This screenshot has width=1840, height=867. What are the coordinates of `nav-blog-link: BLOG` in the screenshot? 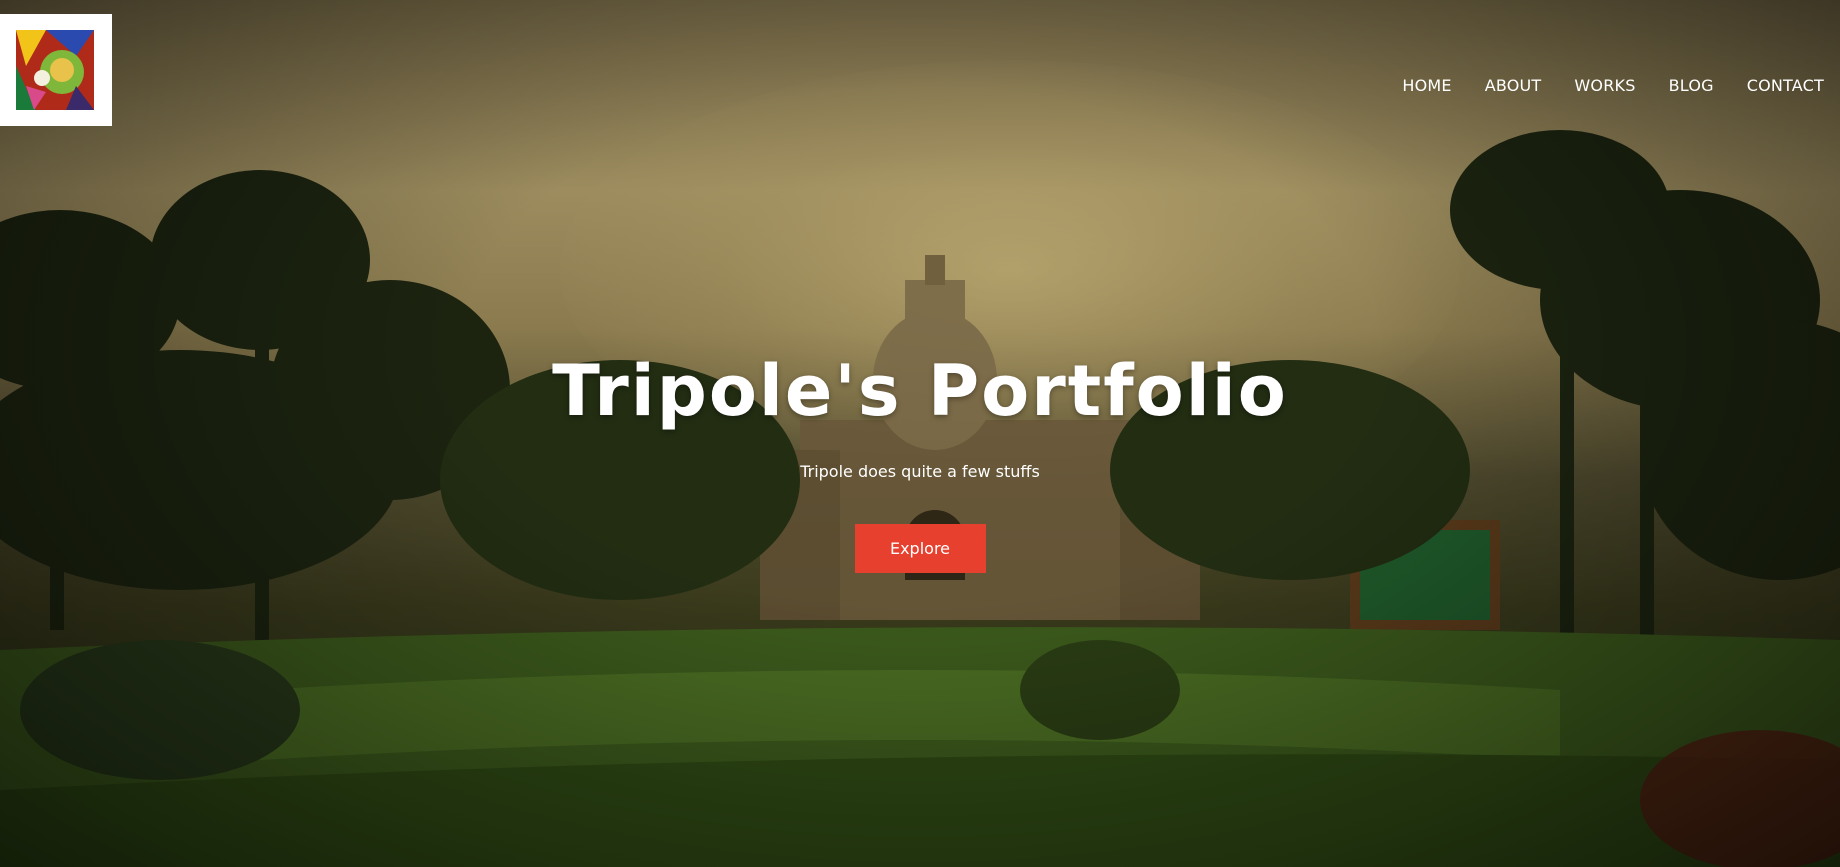 It's located at (1691, 85).